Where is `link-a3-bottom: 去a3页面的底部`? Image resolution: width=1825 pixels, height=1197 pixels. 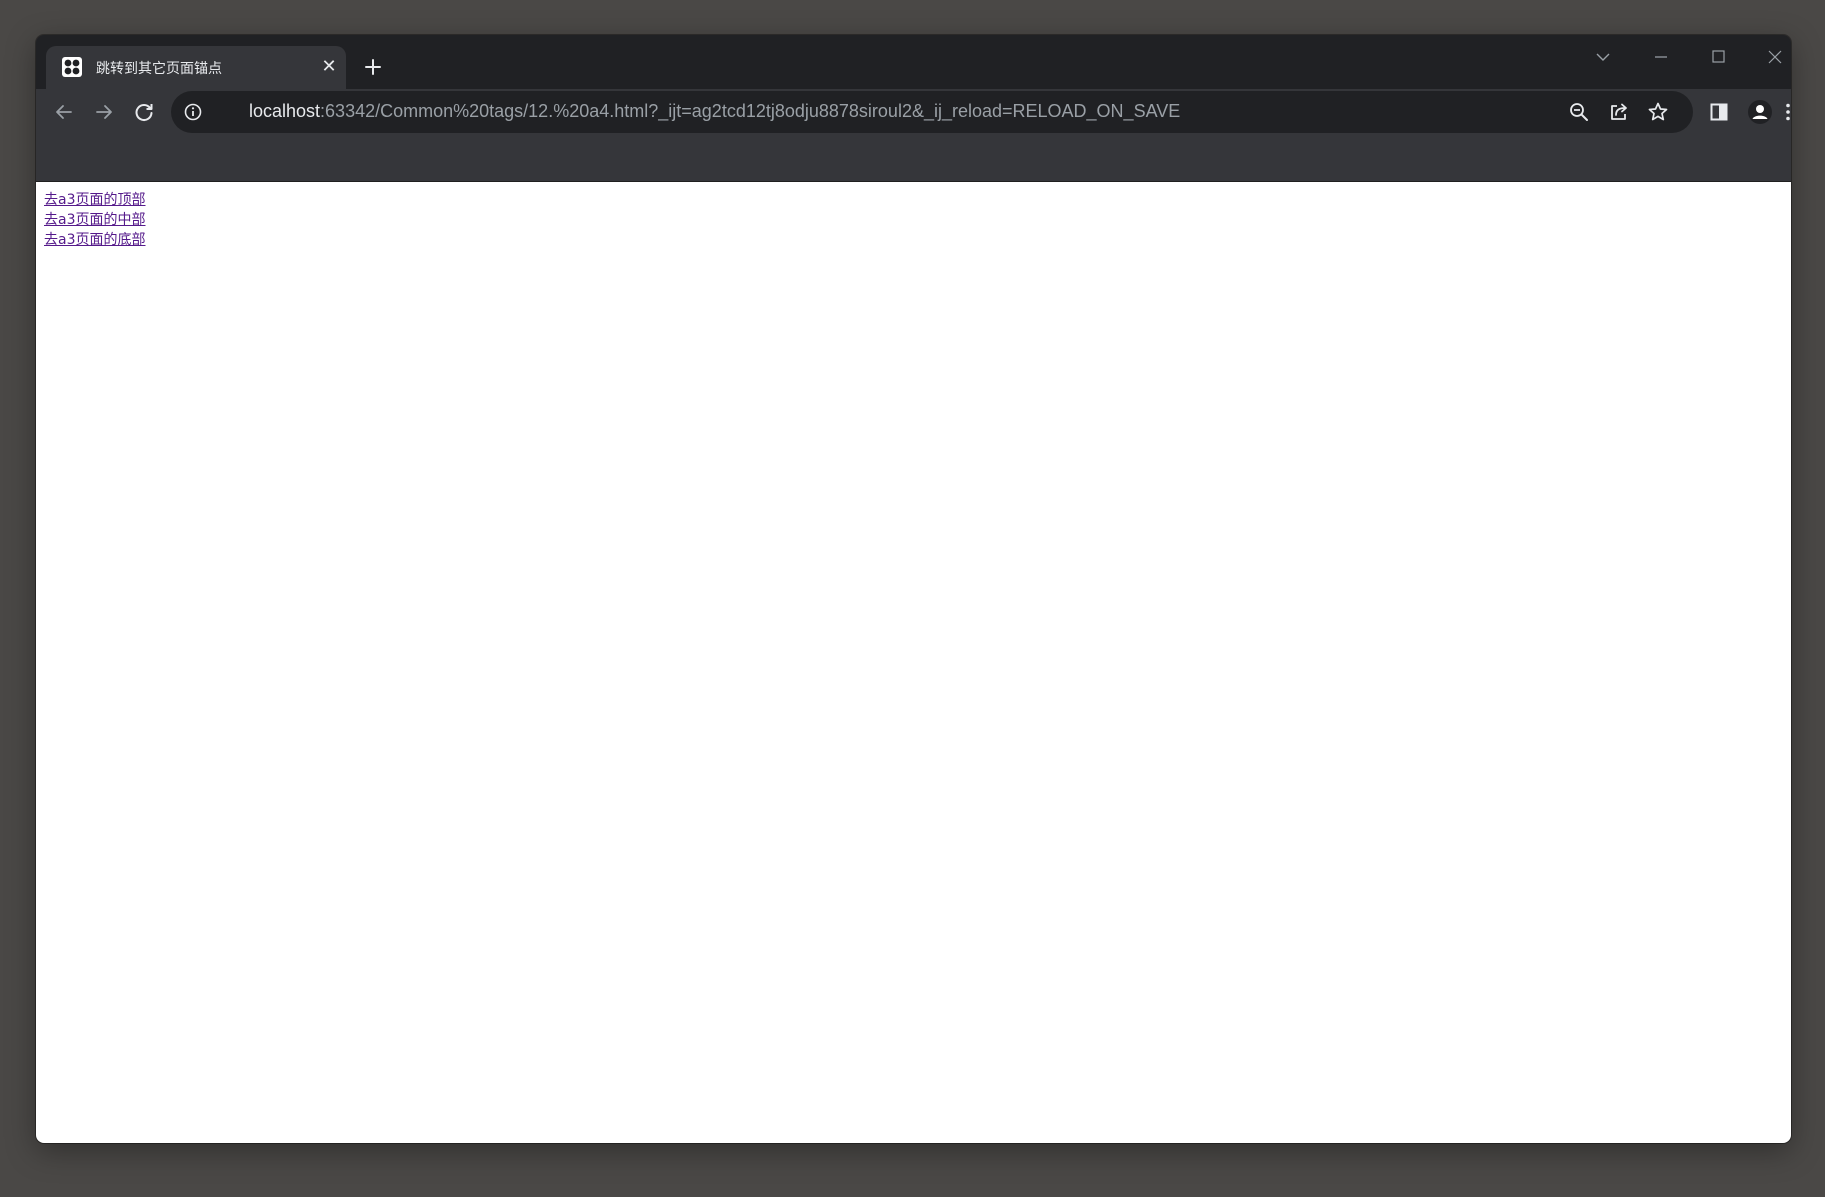
link-a3-bottom: 去a3页面的底部 is located at coordinates (95, 240).